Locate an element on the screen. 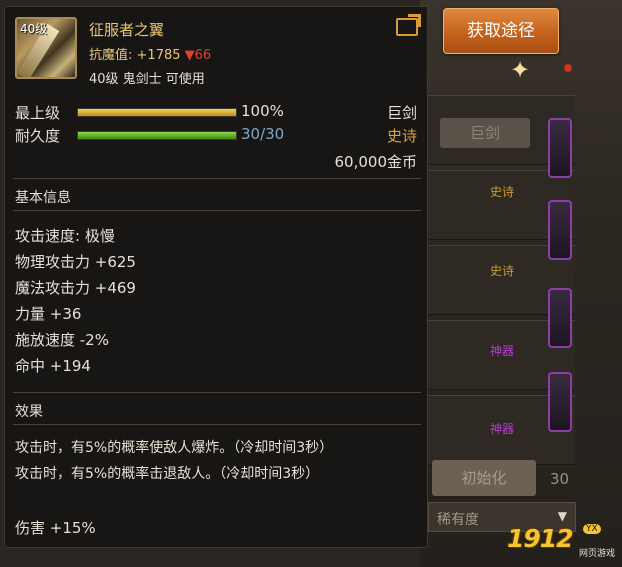 This screenshot has height=567, width=622. item-name: 征服者之翼 is located at coordinates (127, 30).